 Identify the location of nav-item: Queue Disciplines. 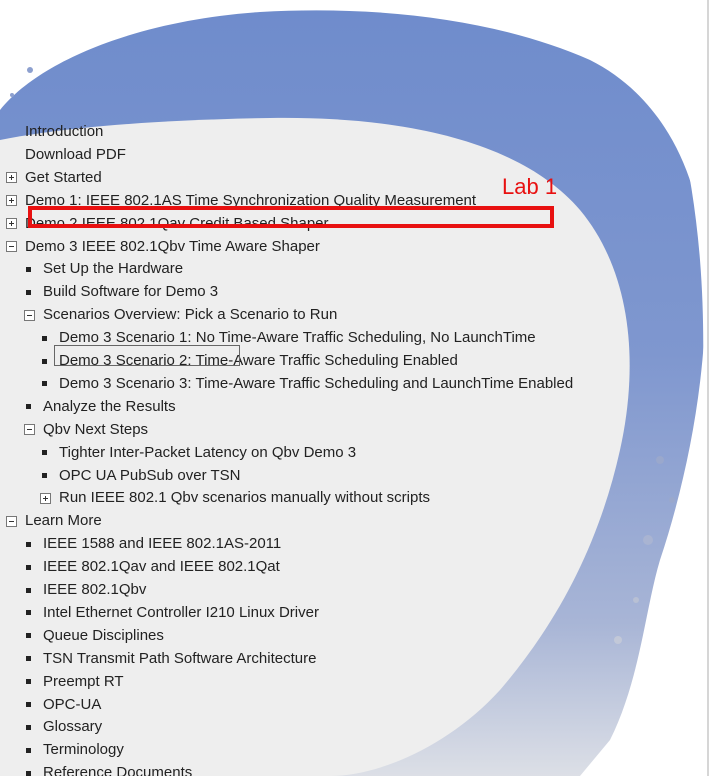
(94, 636).